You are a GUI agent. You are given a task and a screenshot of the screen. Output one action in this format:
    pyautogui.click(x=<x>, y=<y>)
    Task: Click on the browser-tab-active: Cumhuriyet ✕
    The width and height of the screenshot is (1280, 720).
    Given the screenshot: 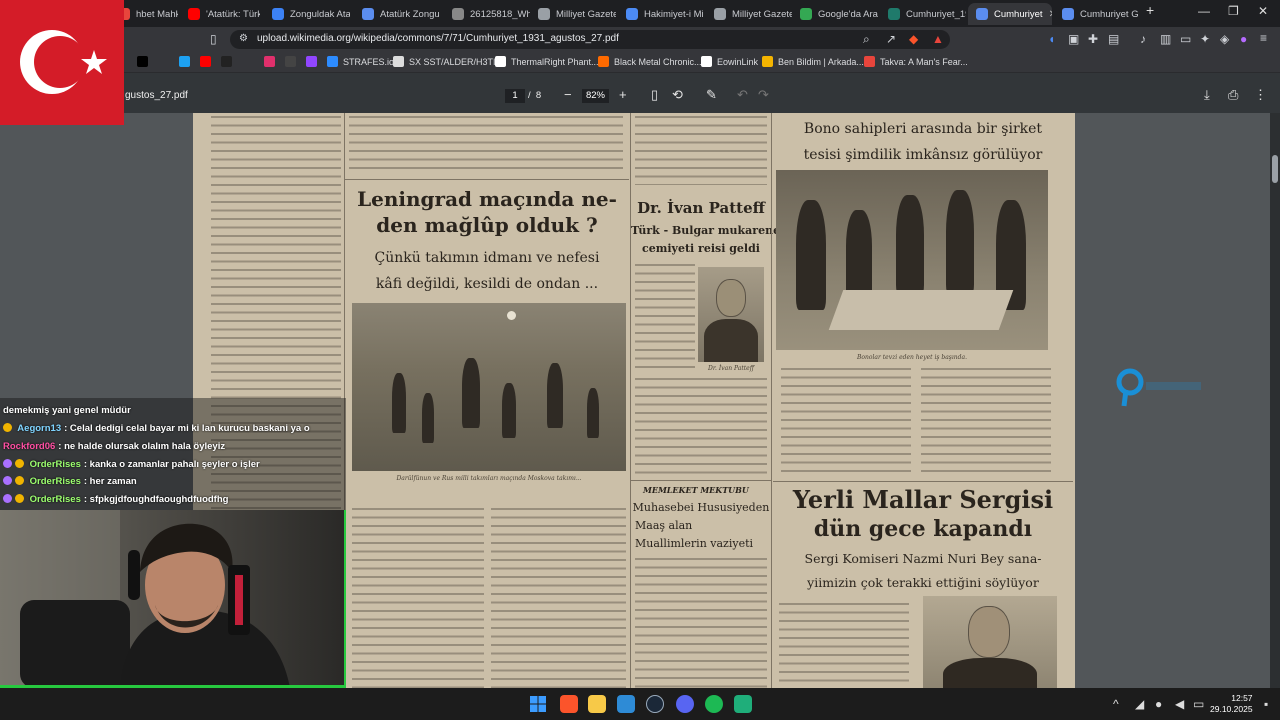 What is the action you would take?
    pyautogui.click(x=1010, y=14)
    